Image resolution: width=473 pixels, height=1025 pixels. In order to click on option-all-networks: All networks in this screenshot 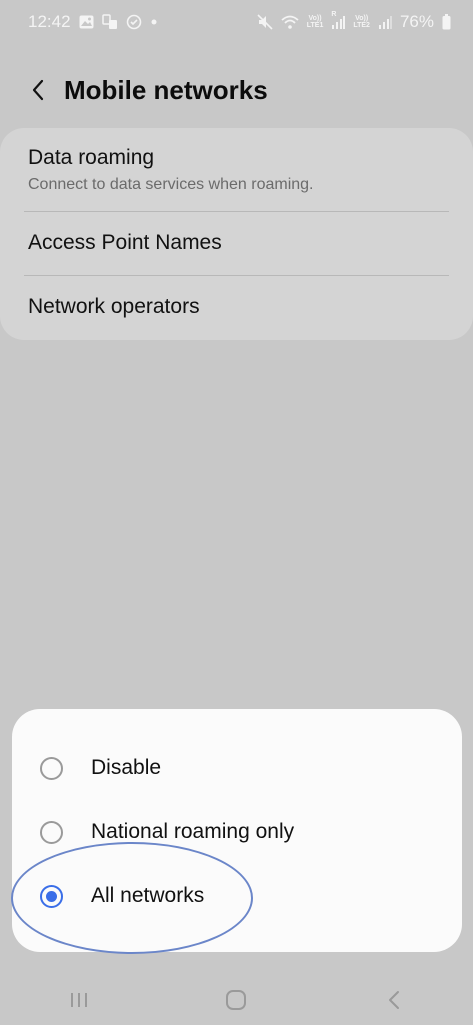, I will do `click(237, 896)`.